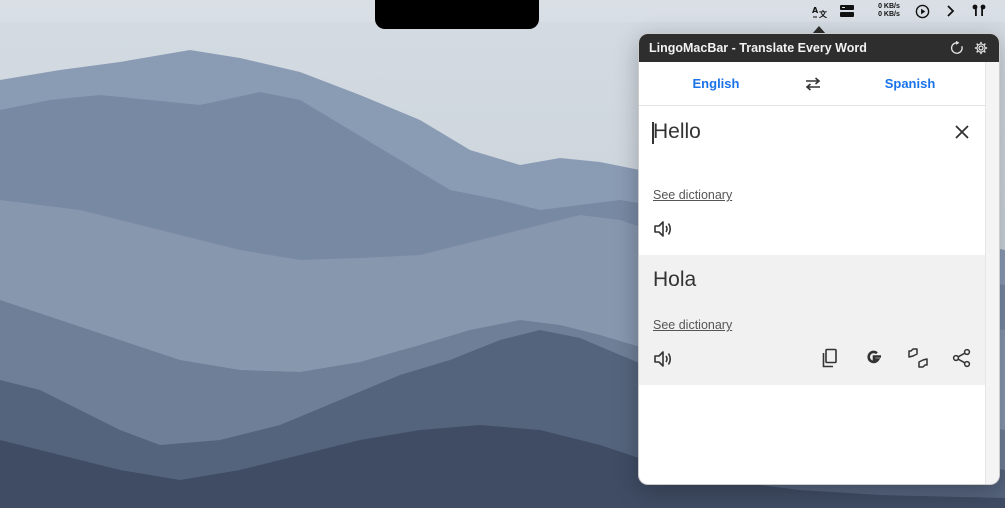  I want to click on translation-dictionary-link: See dictionary, so click(692, 325).